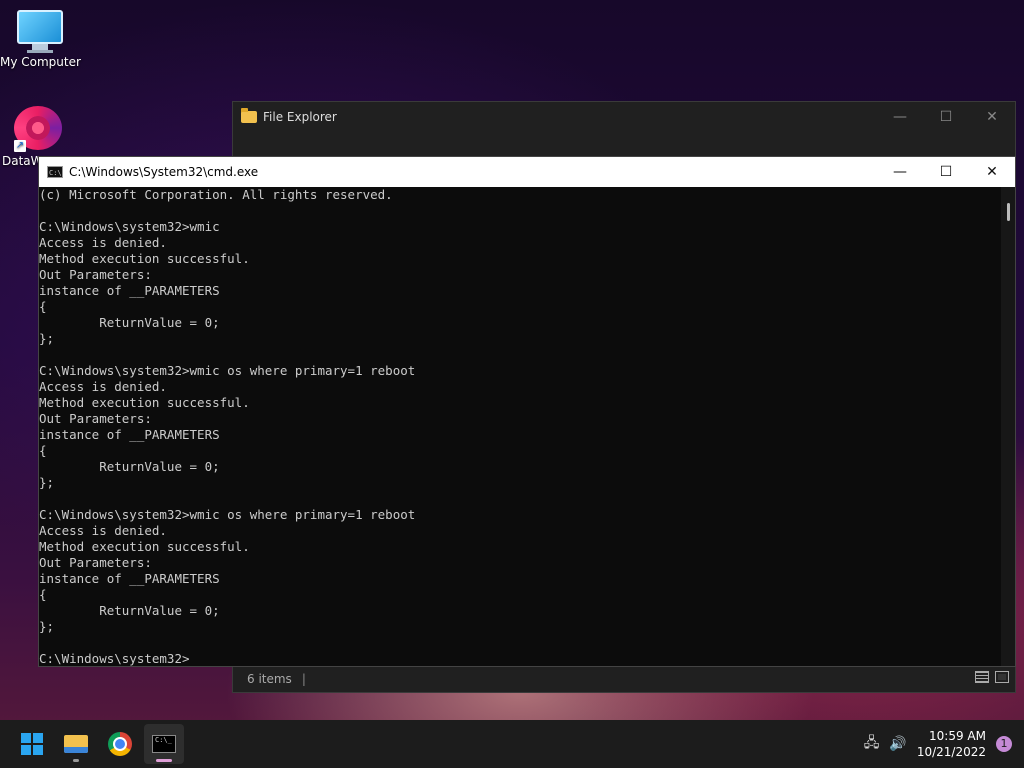  What do you see at coordinates (269, 679) in the screenshot?
I see `item-count: 6 items` at bounding box center [269, 679].